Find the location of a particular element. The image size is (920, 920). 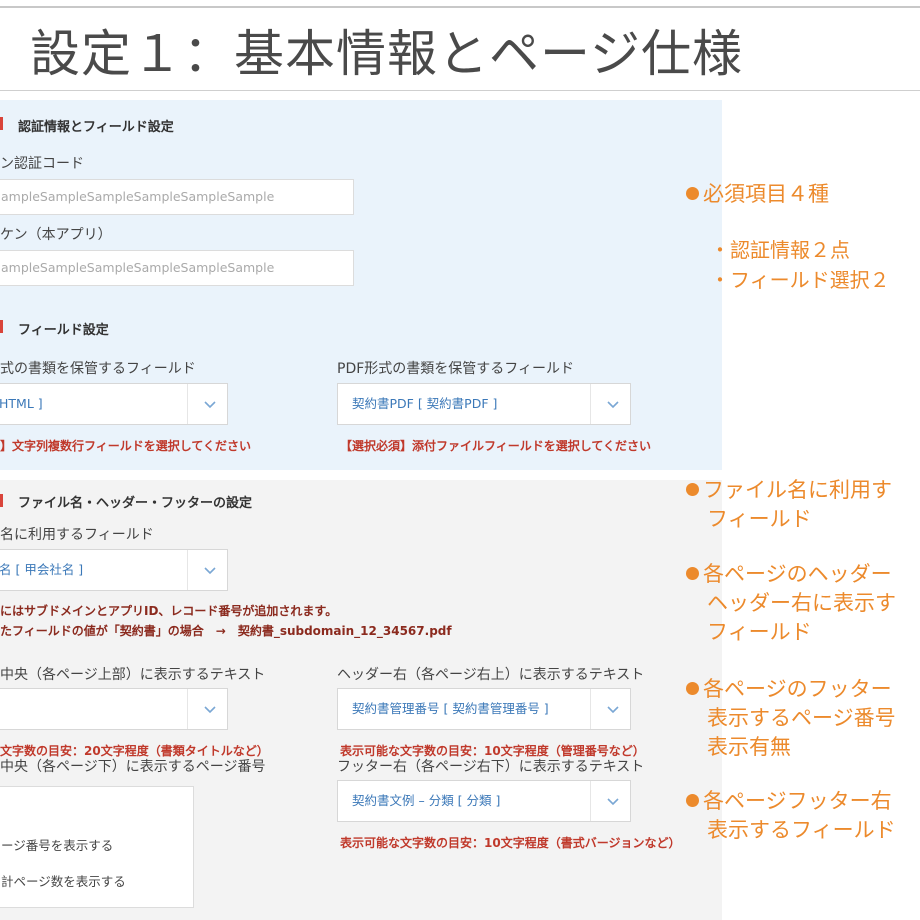

page-number-options: ージ番号を表示する 計ページ数を表示する is located at coordinates (97, 847).